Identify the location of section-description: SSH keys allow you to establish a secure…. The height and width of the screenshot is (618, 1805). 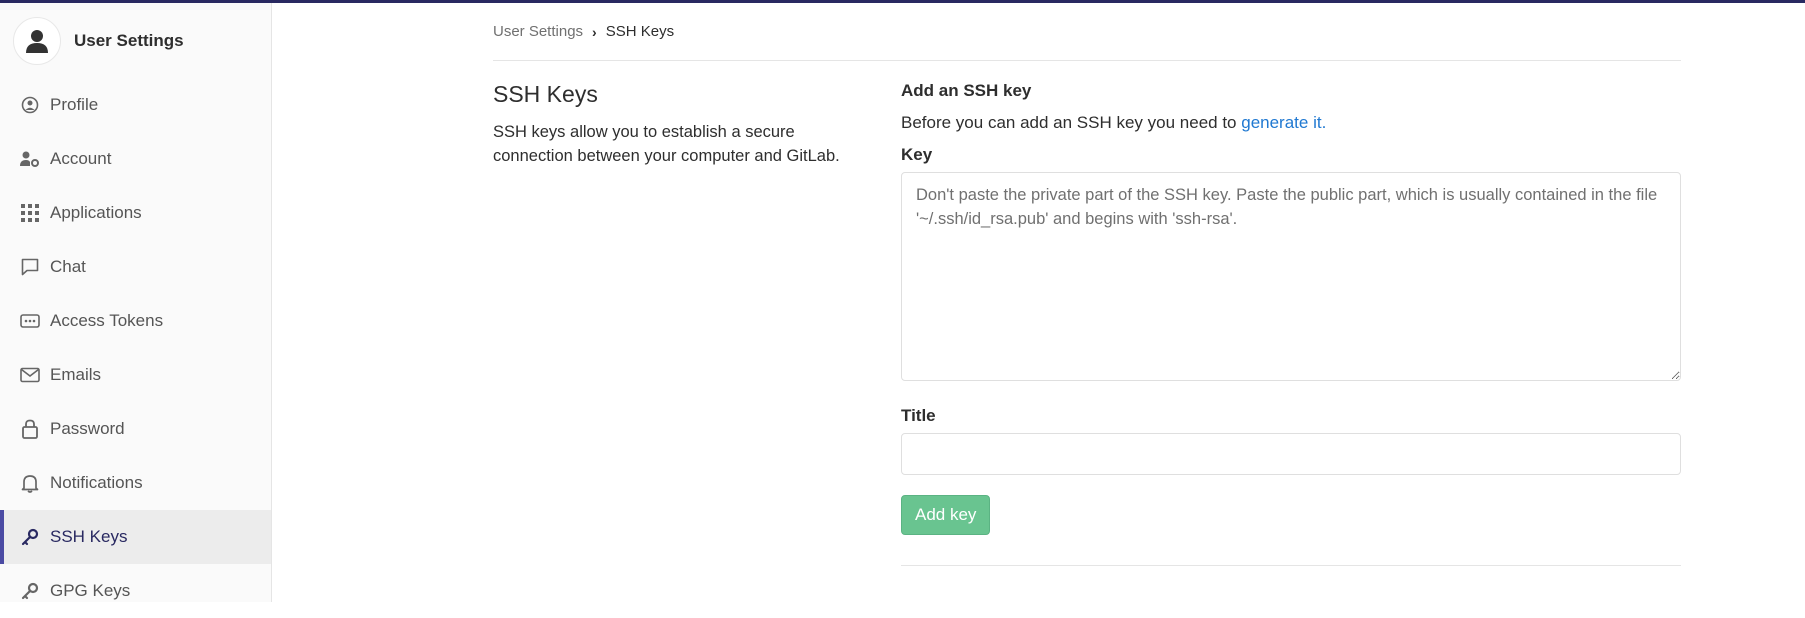
(666, 144).